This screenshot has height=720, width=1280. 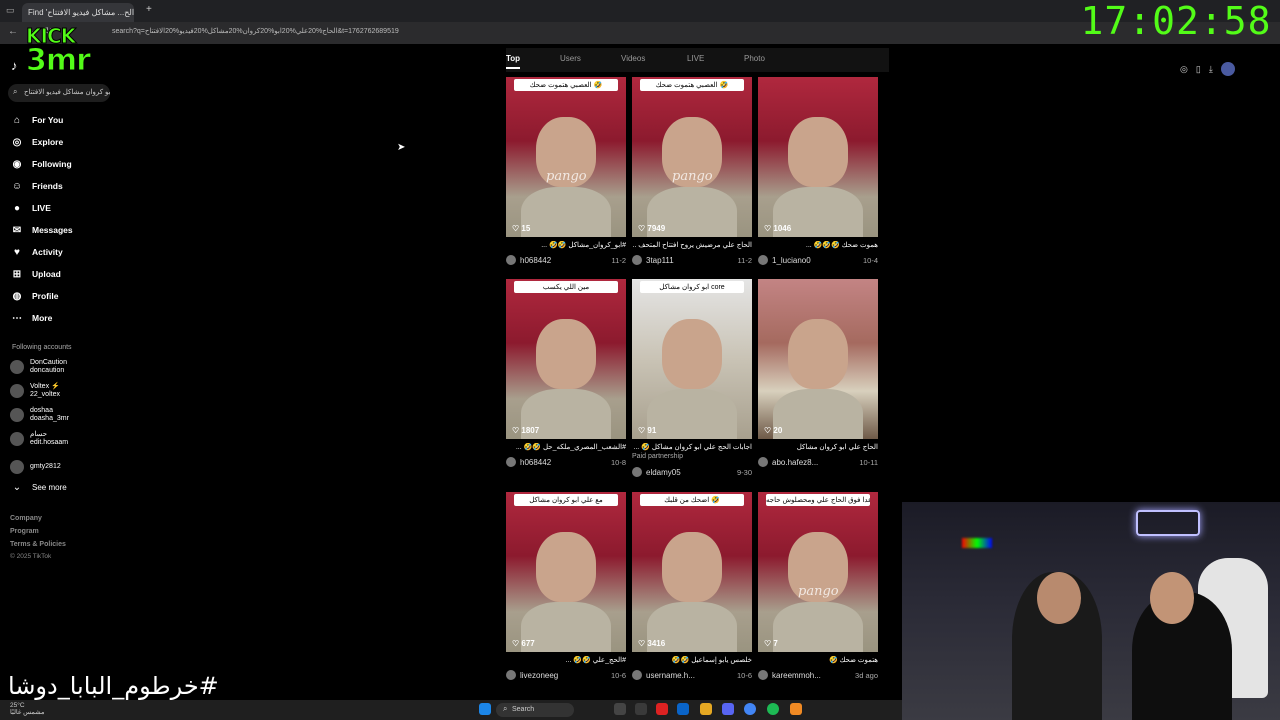 What do you see at coordinates (692, 661) in the screenshot?
I see `video-description: خلصس يابو إسماعيل 🤣🤣` at bounding box center [692, 661].